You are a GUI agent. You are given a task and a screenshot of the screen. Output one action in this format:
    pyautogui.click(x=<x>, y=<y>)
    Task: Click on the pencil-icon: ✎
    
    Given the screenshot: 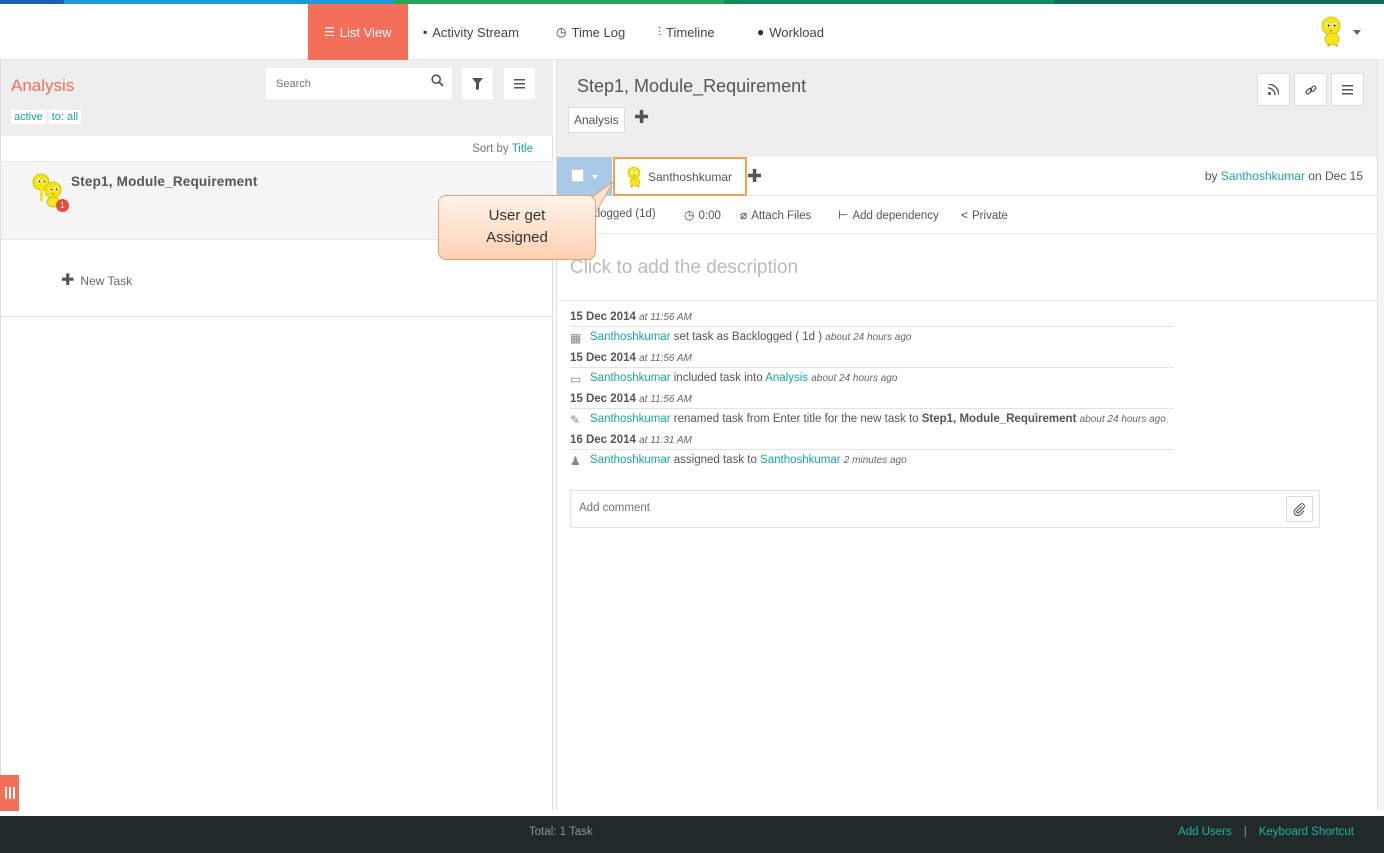 What is the action you would take?
    pyautogui.click(x=575, y=420)
    